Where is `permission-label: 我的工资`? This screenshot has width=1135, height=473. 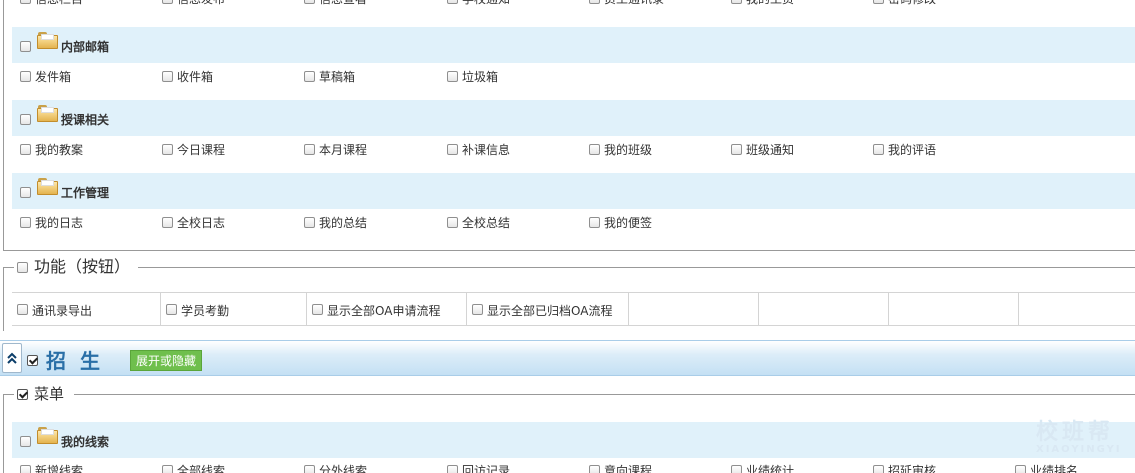 permission-label: 我的工资 is located at coordinates (770, 3).